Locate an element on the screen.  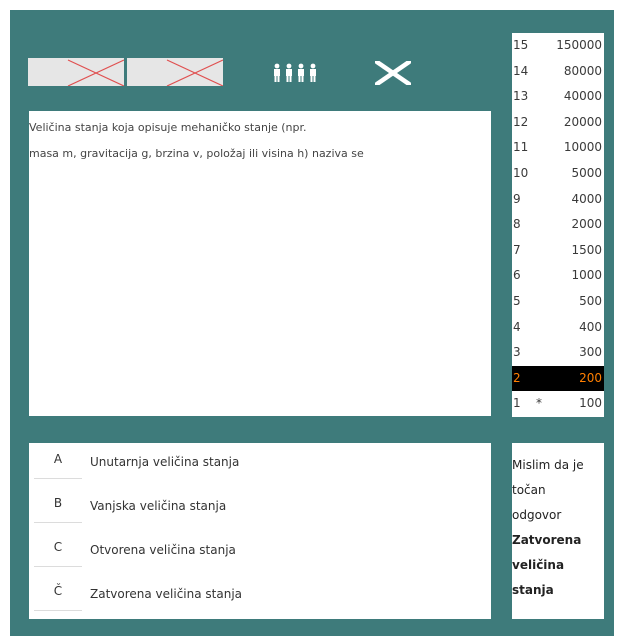
answer-text: Vanjska veličina stanja is located at coordinates (158, 506).